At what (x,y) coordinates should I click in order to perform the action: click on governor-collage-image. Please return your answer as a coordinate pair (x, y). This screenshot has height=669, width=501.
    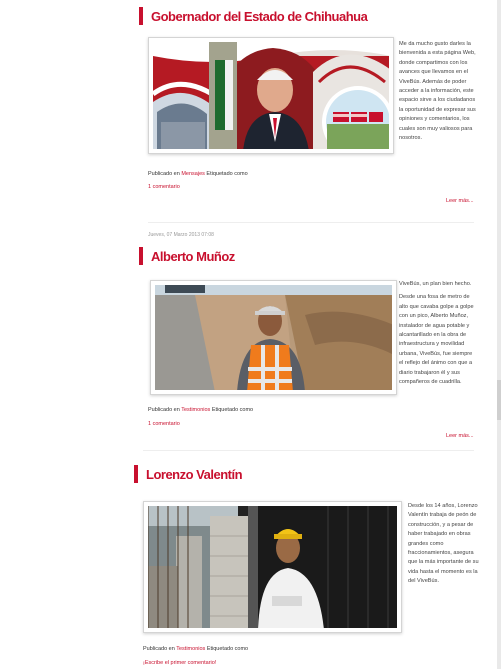
    Looking at the image, I should click on (271, 95).